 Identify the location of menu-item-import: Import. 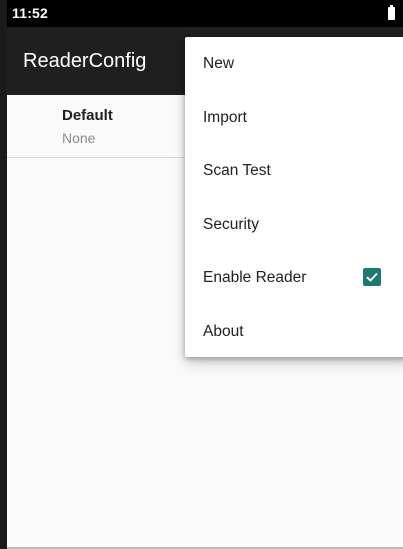
(294, 118).